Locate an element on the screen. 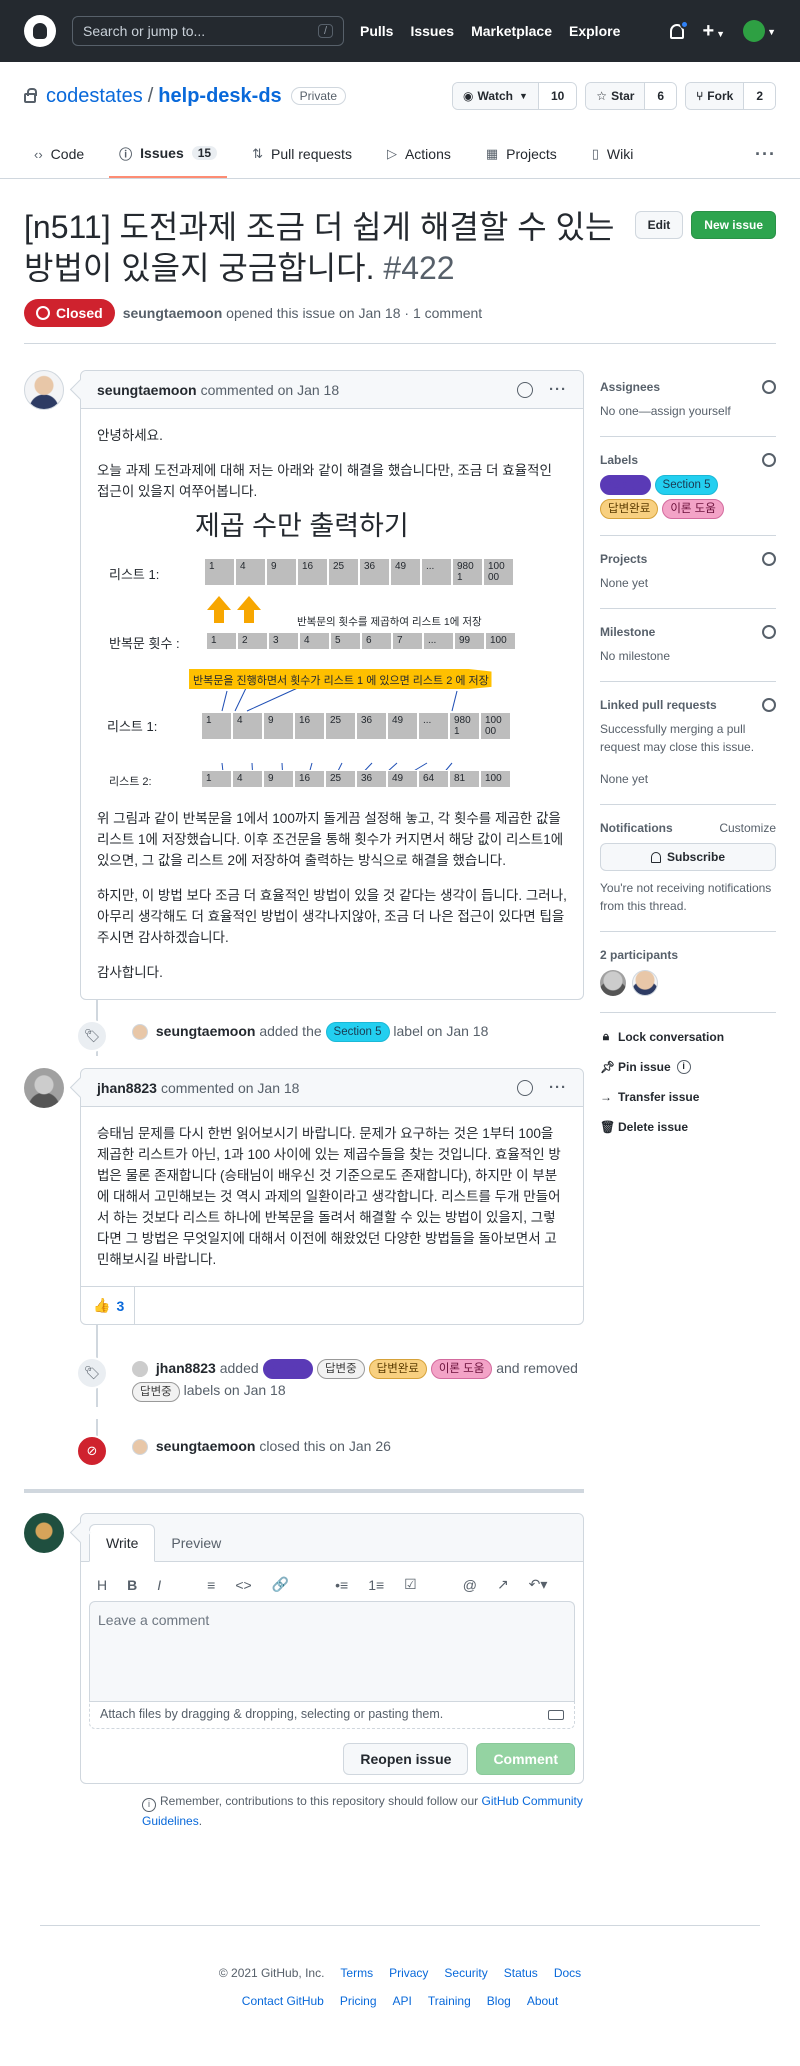 This screenshot has height=2066, width=800. pin-issue-button: 📌︎ Pin issue i is located at coordinates (688, 1067).